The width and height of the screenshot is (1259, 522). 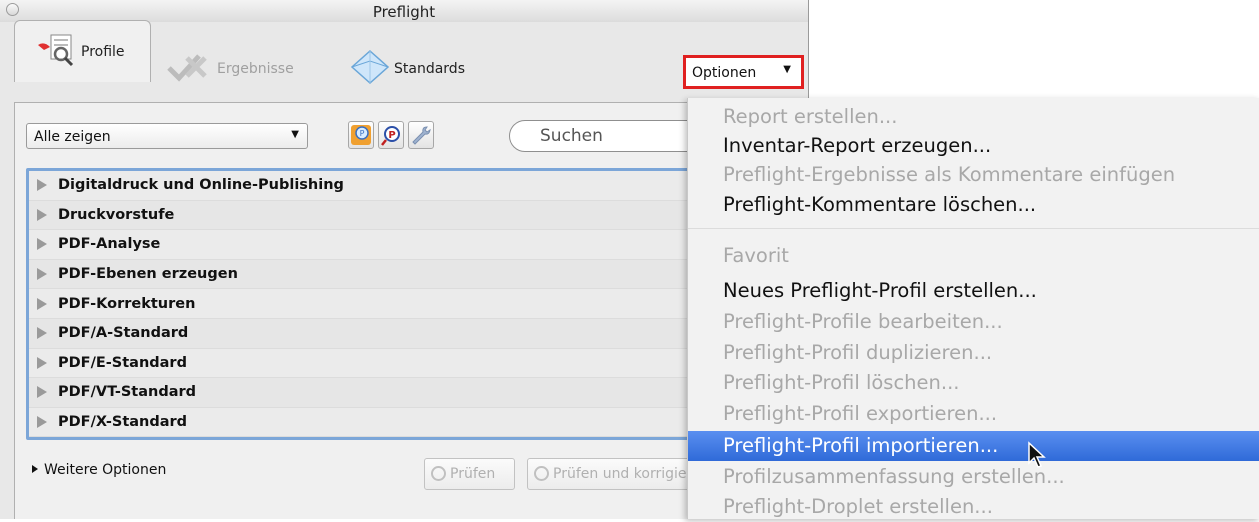 What do you see at coordinates (109, 244) in the screenshot?
I see `list-item-label: PDF-Analyse` at bounding box center [109, 244].